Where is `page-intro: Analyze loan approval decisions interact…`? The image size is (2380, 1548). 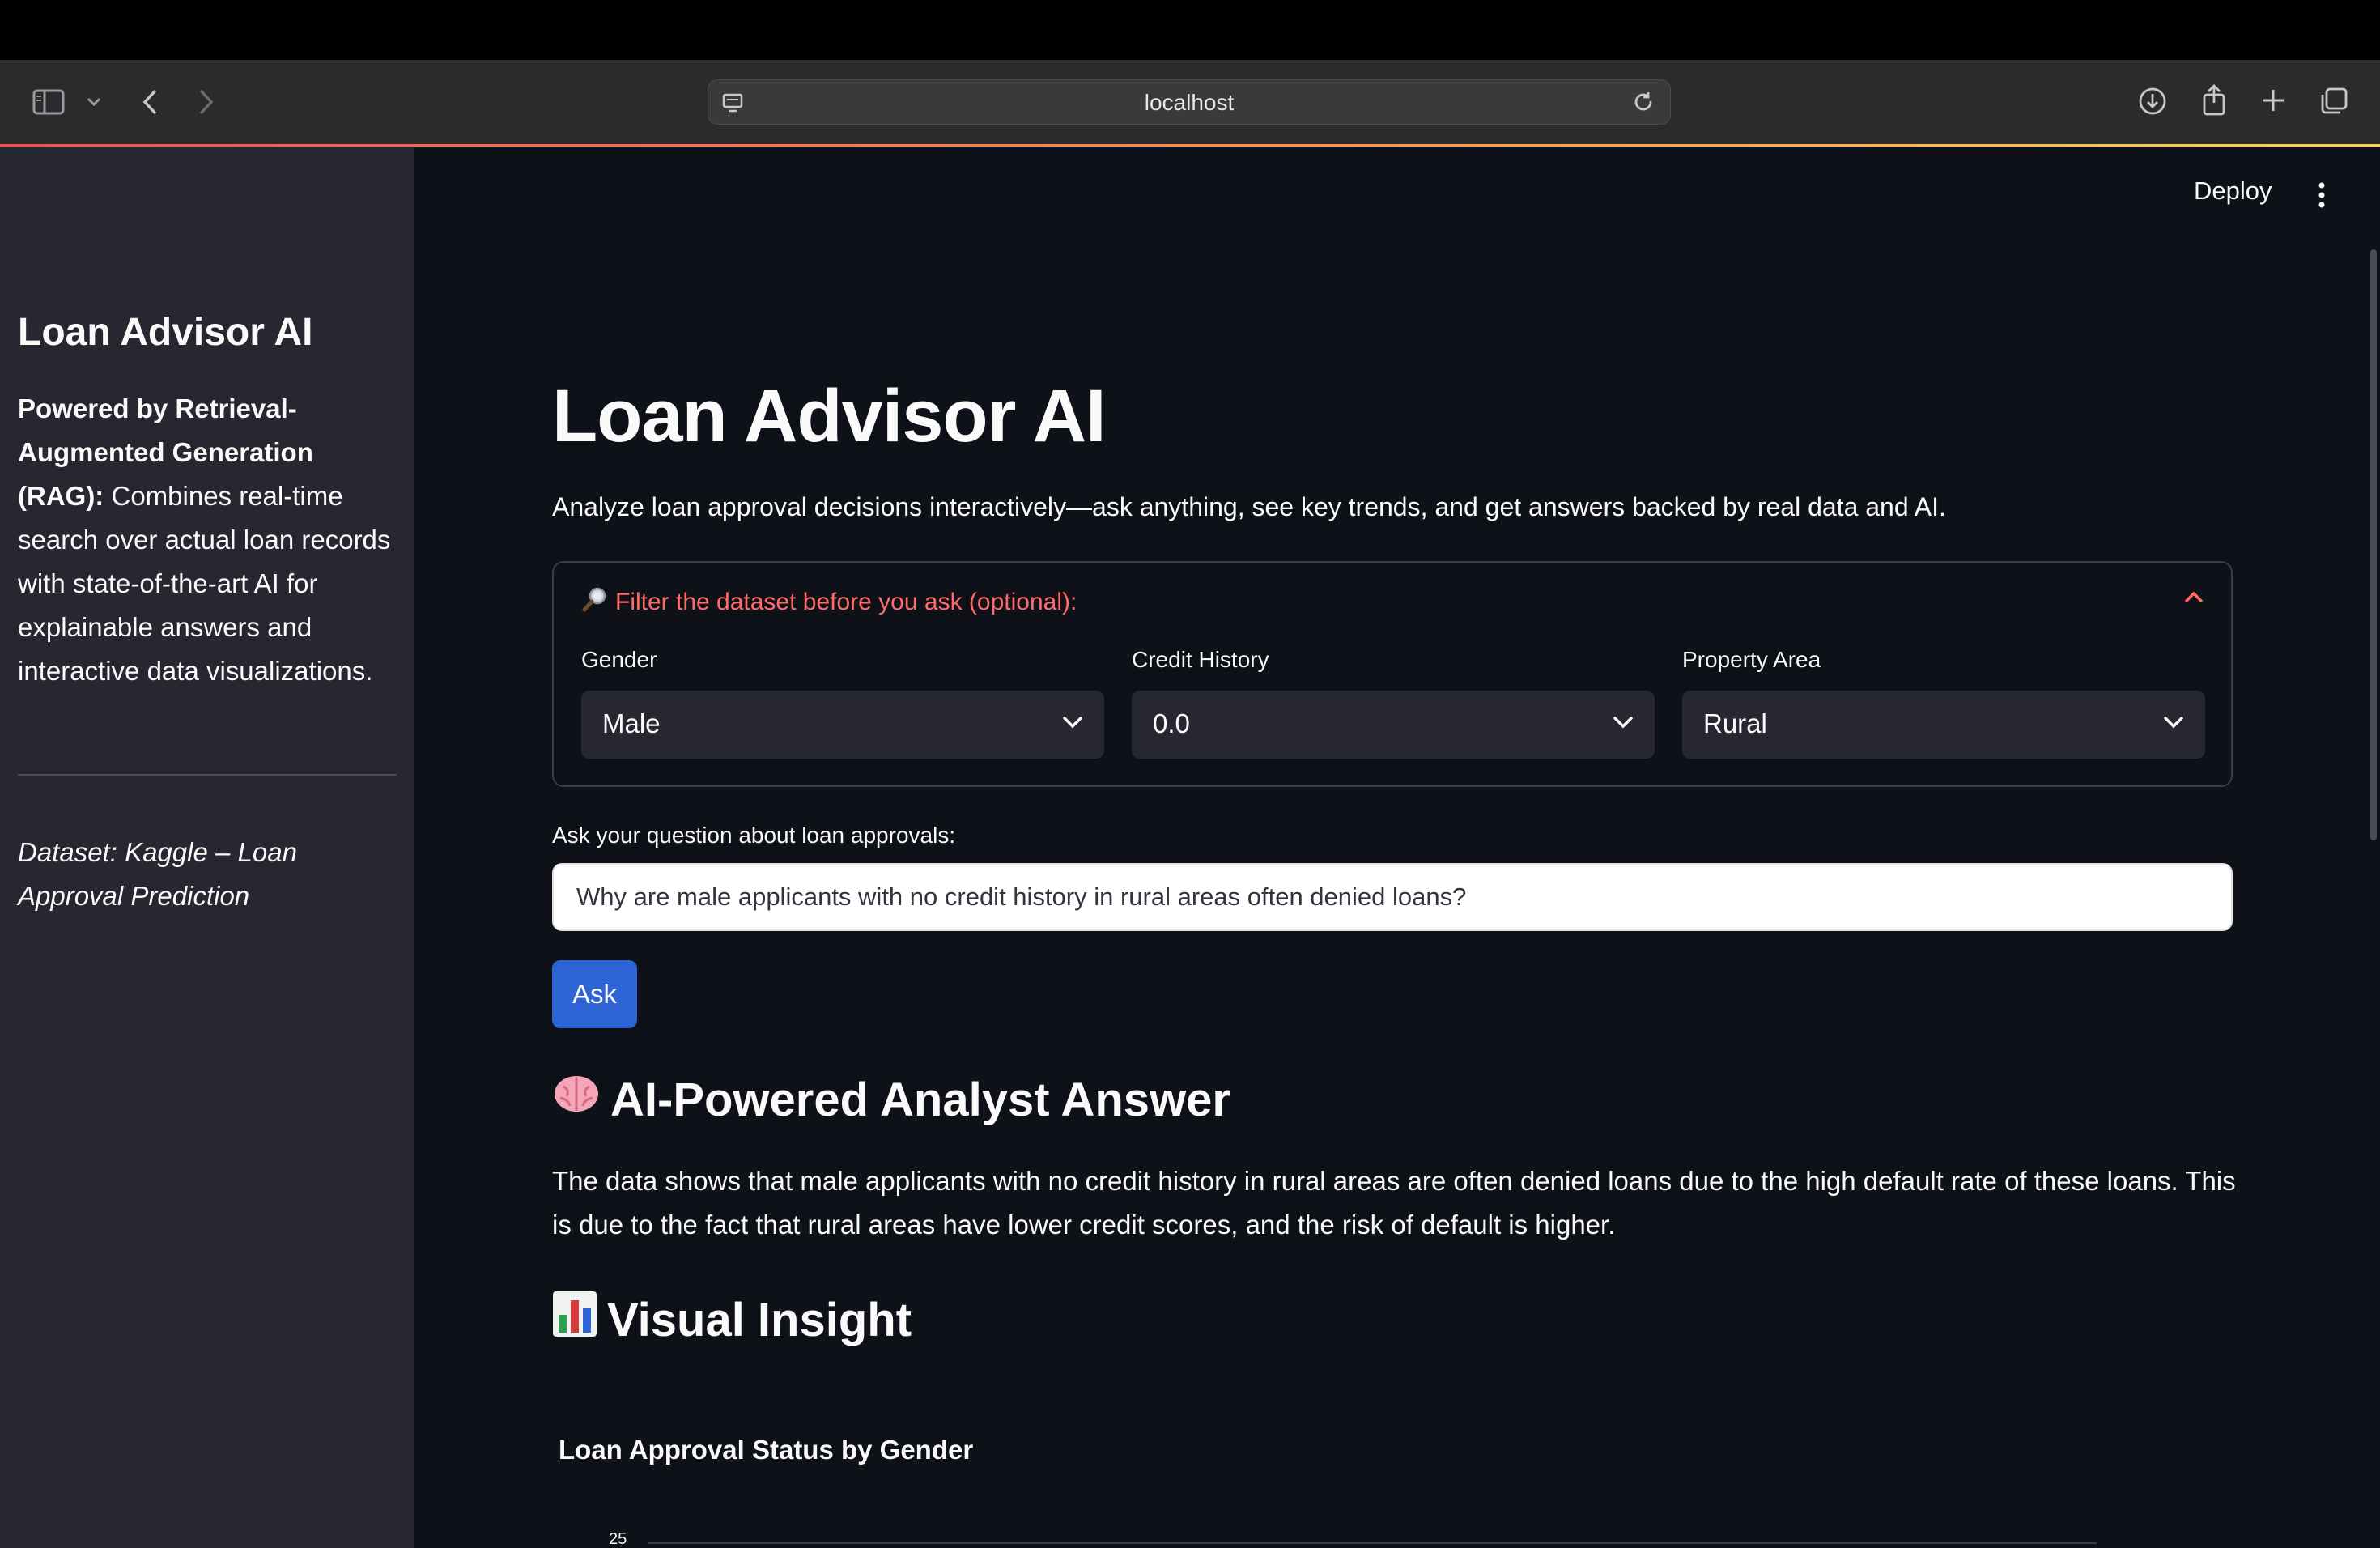 page-intro: Analyze loan approval decisions interact… is located at coordinates (1249, 506).